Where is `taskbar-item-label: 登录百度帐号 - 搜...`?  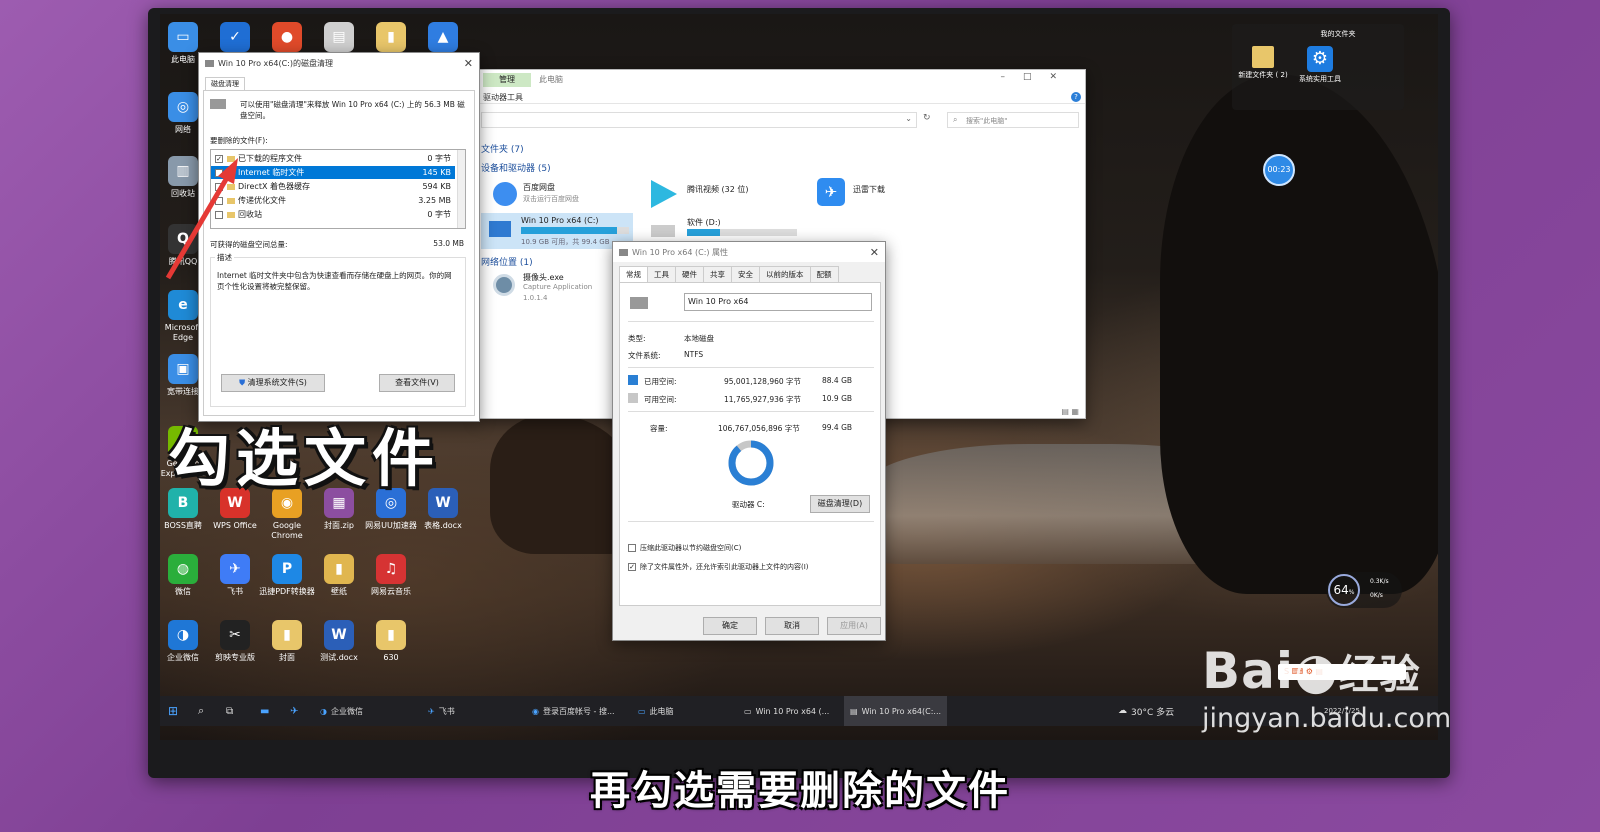
taskbar-item-label: 登录百度帐号 - 搜... is located at coordinates (578, 711).